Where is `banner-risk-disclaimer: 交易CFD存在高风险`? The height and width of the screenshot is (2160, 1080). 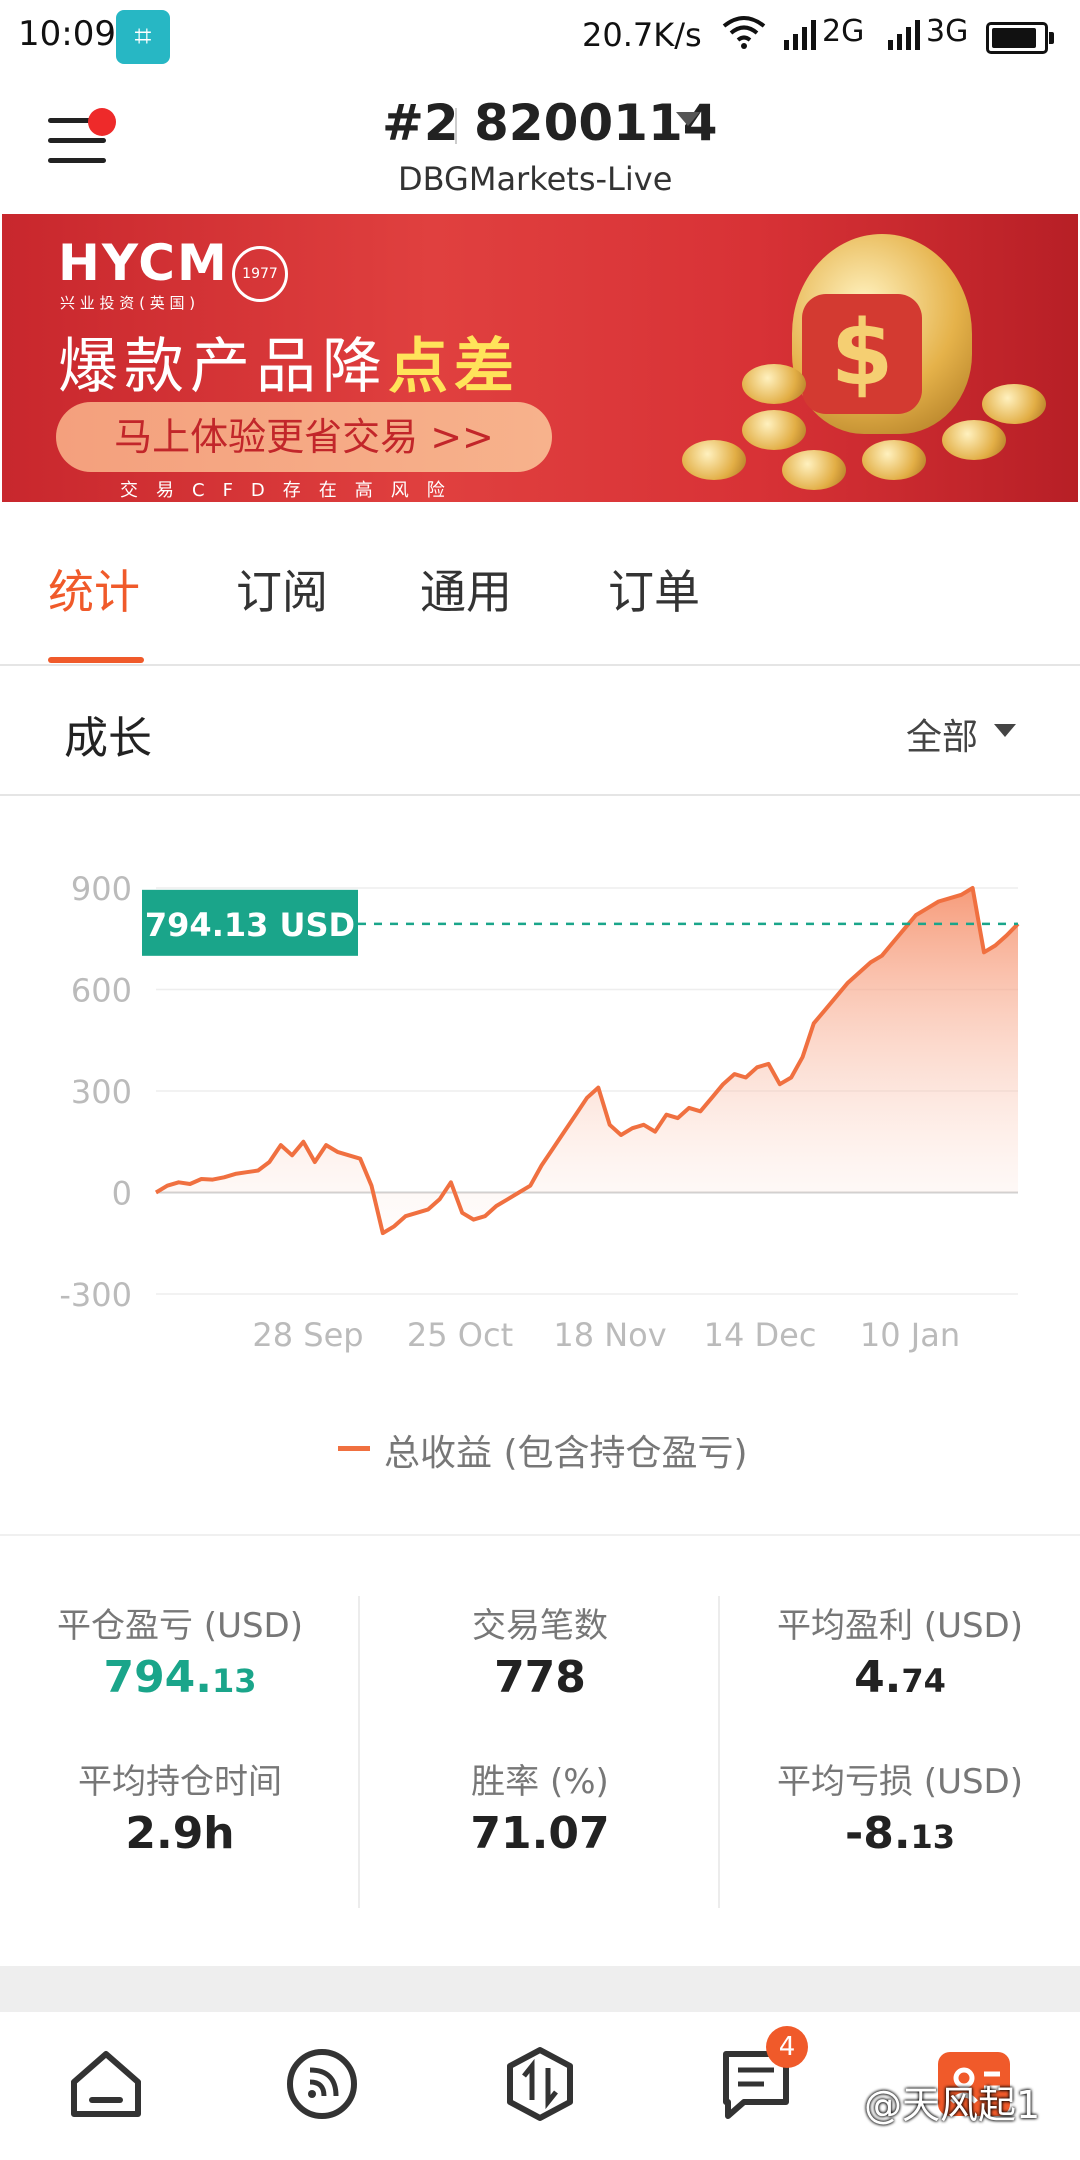
banner-risk-disclaimer: 交易CFD存在高风险 is located at coordinates (291, 490).